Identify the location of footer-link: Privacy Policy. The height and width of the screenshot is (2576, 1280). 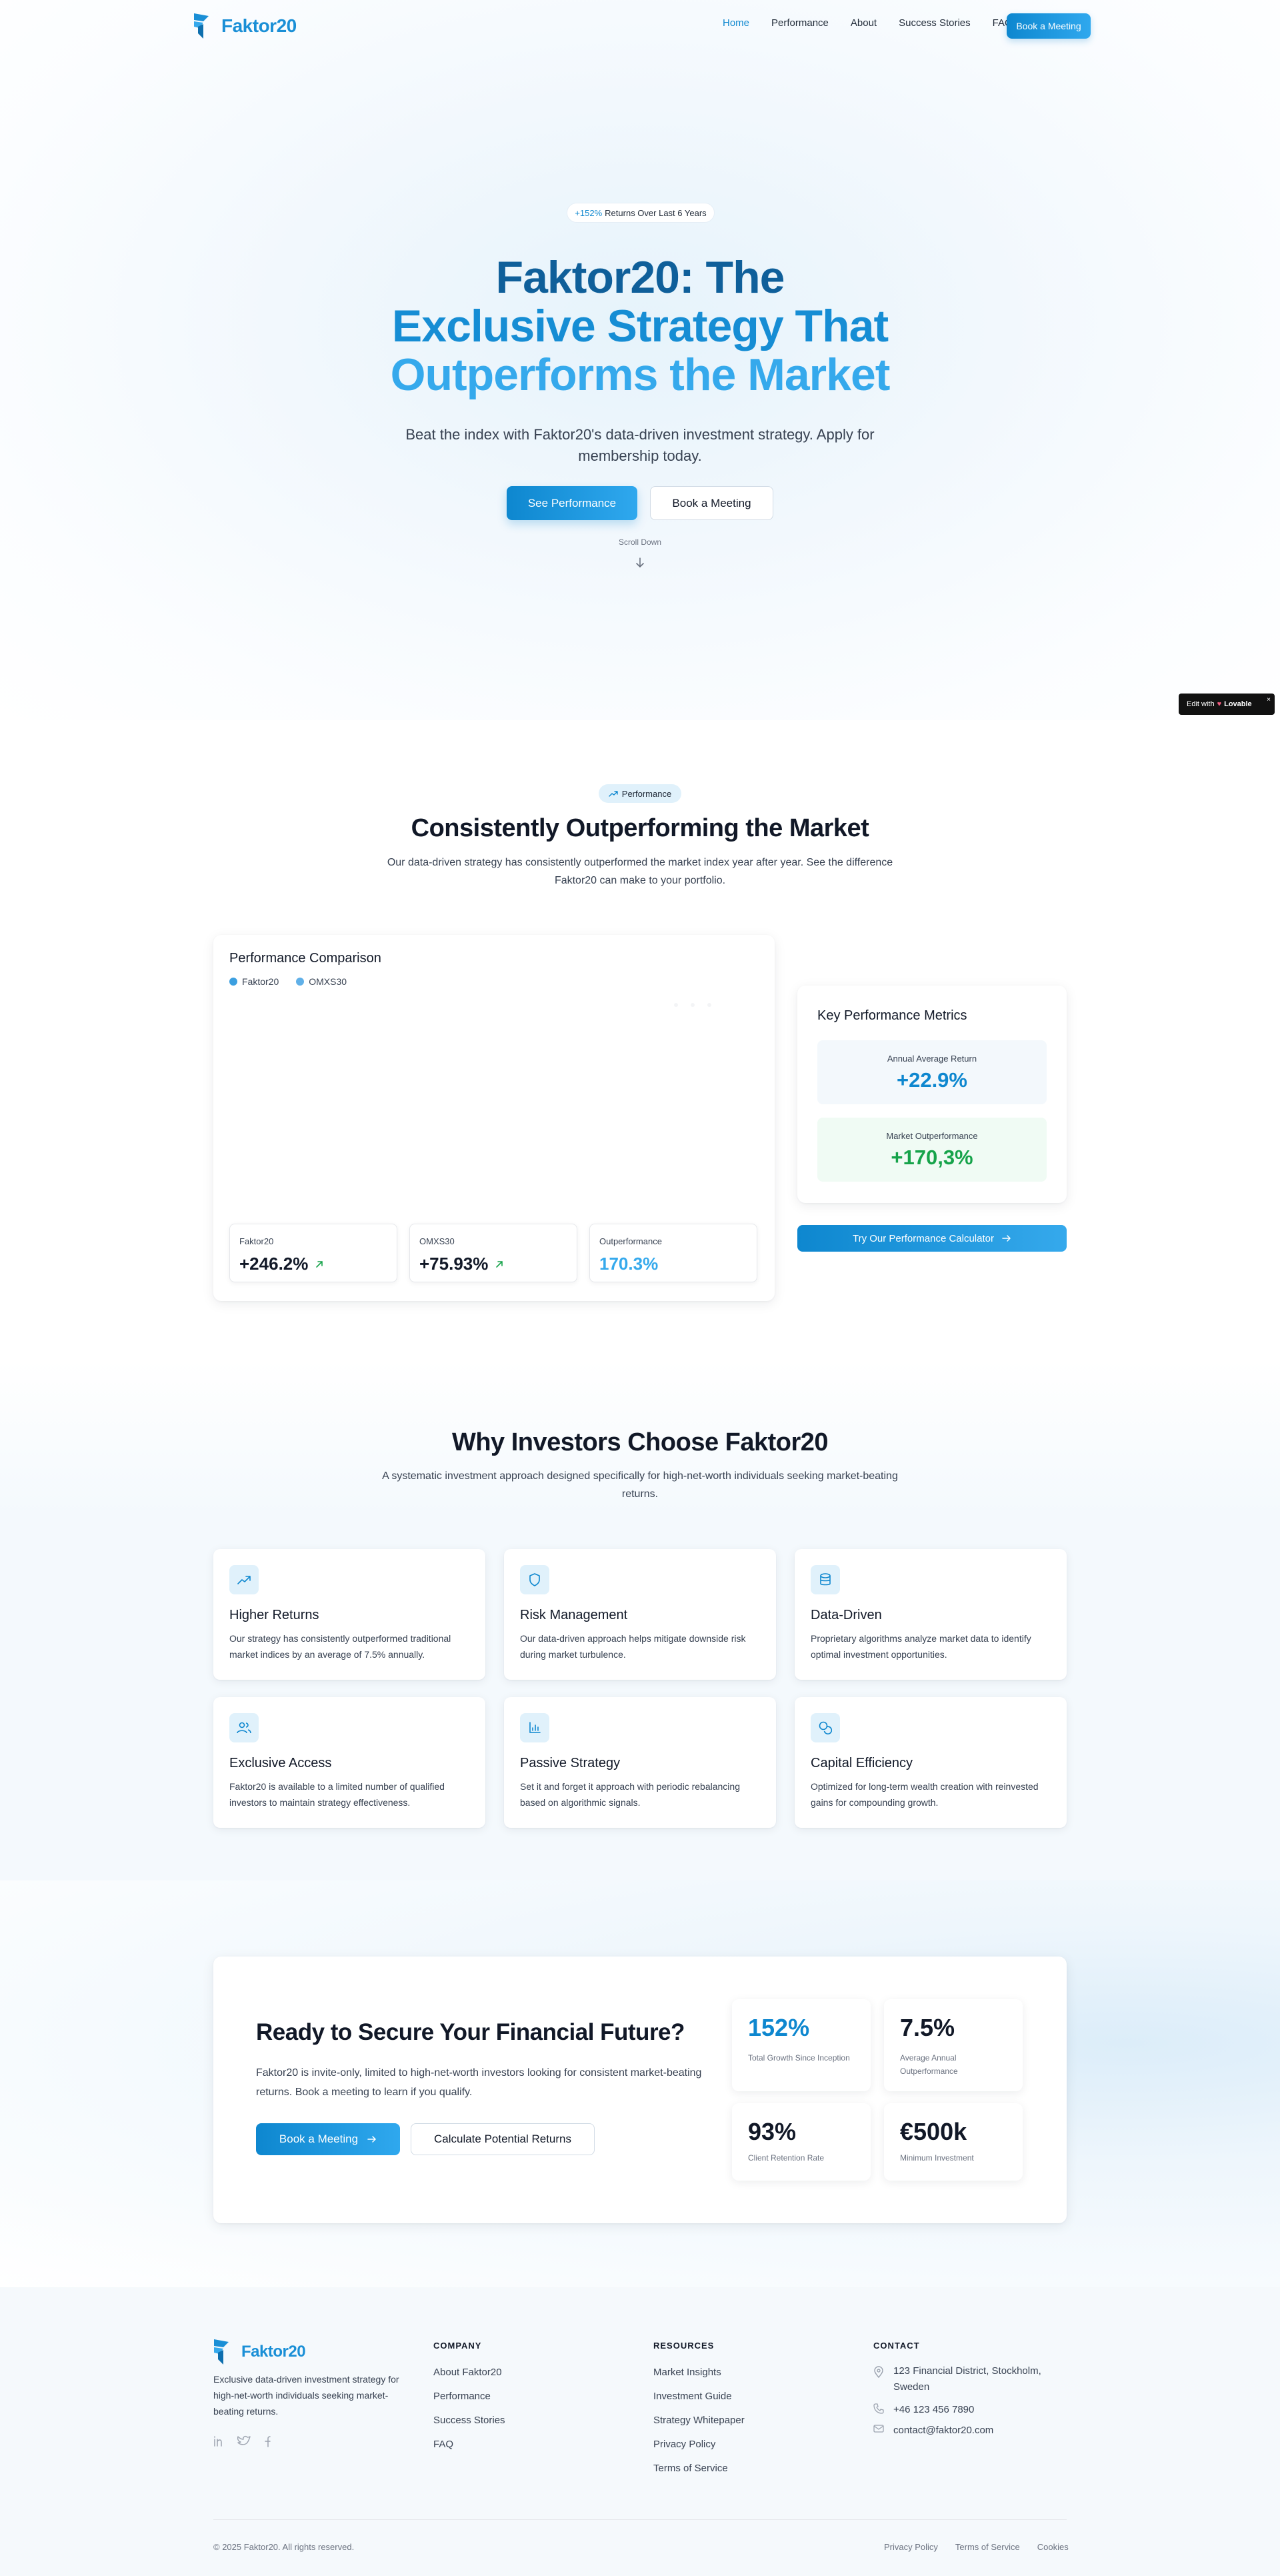
(699, 2444).